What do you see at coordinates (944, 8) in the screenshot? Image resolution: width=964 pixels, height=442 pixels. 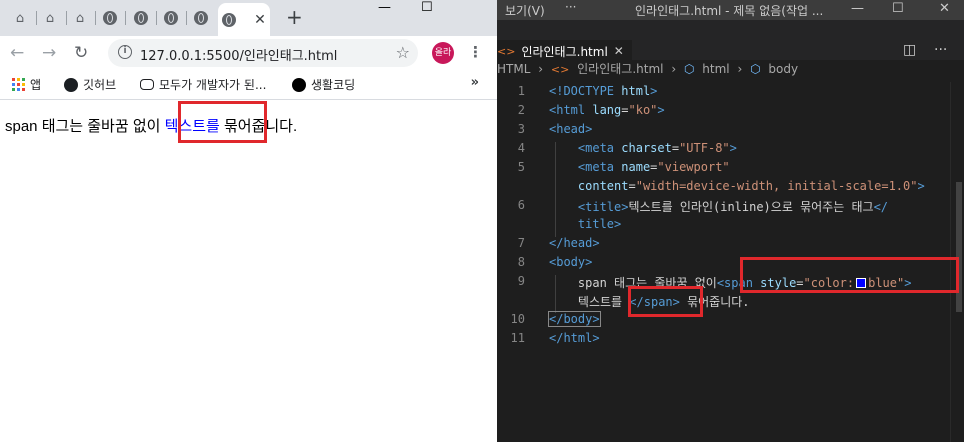 I see `close-window-button: ✕` at bounding box center [944, 8].